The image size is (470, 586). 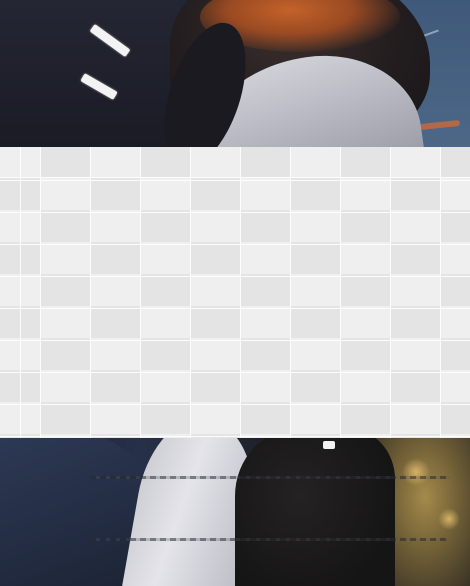 I want to click on white-speck, so click(x=329, y=445).